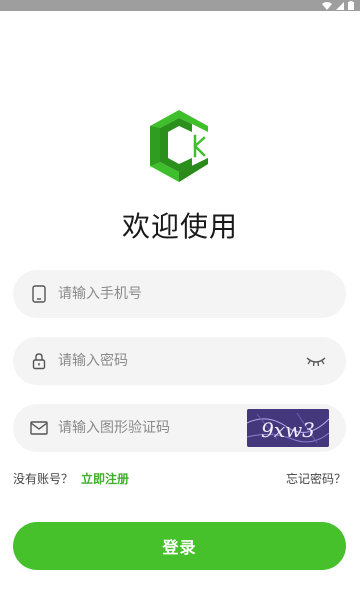  What do you see at coordinates (152, 428) in the screenshot?
I see `captcha-input` at bounding box center [152, 428].